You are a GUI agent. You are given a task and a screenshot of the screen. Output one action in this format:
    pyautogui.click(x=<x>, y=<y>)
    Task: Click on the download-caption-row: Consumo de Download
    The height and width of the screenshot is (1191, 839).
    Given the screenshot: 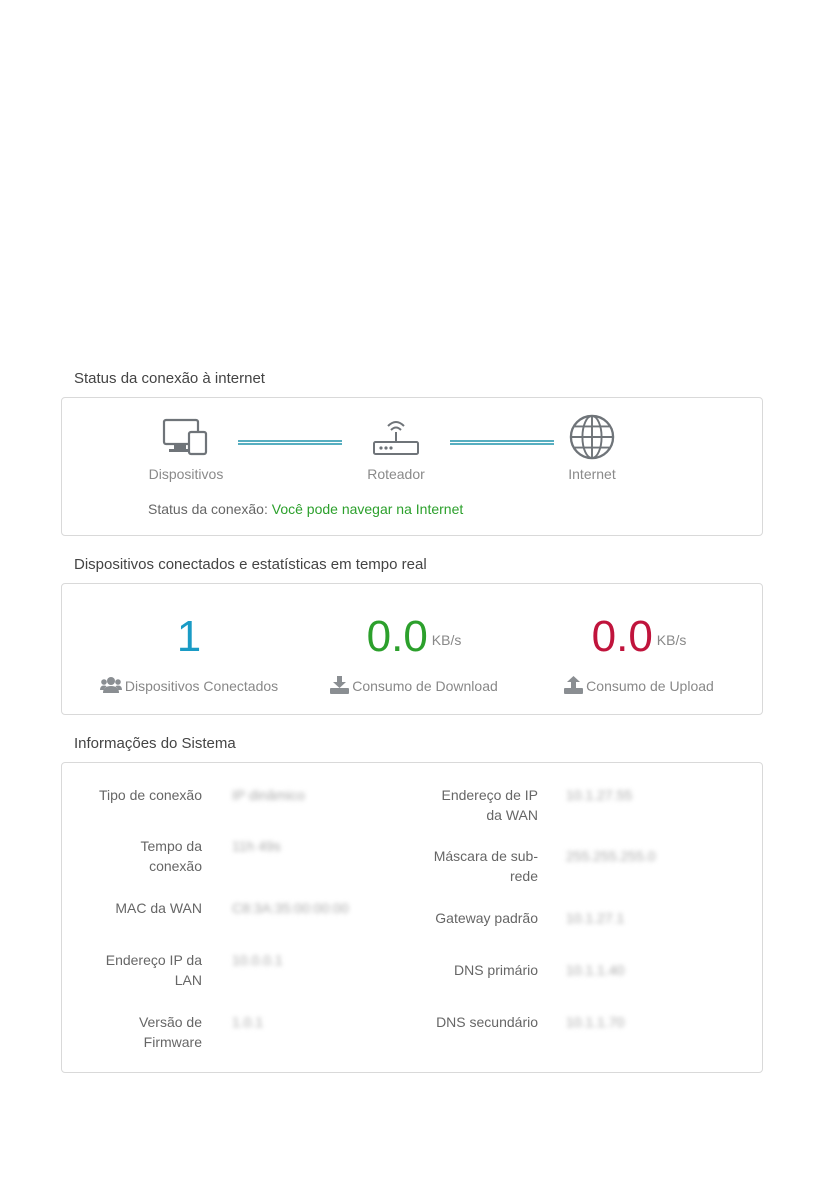 What is the action you would take?
    pyautogui.click(x=414, y=685)
    